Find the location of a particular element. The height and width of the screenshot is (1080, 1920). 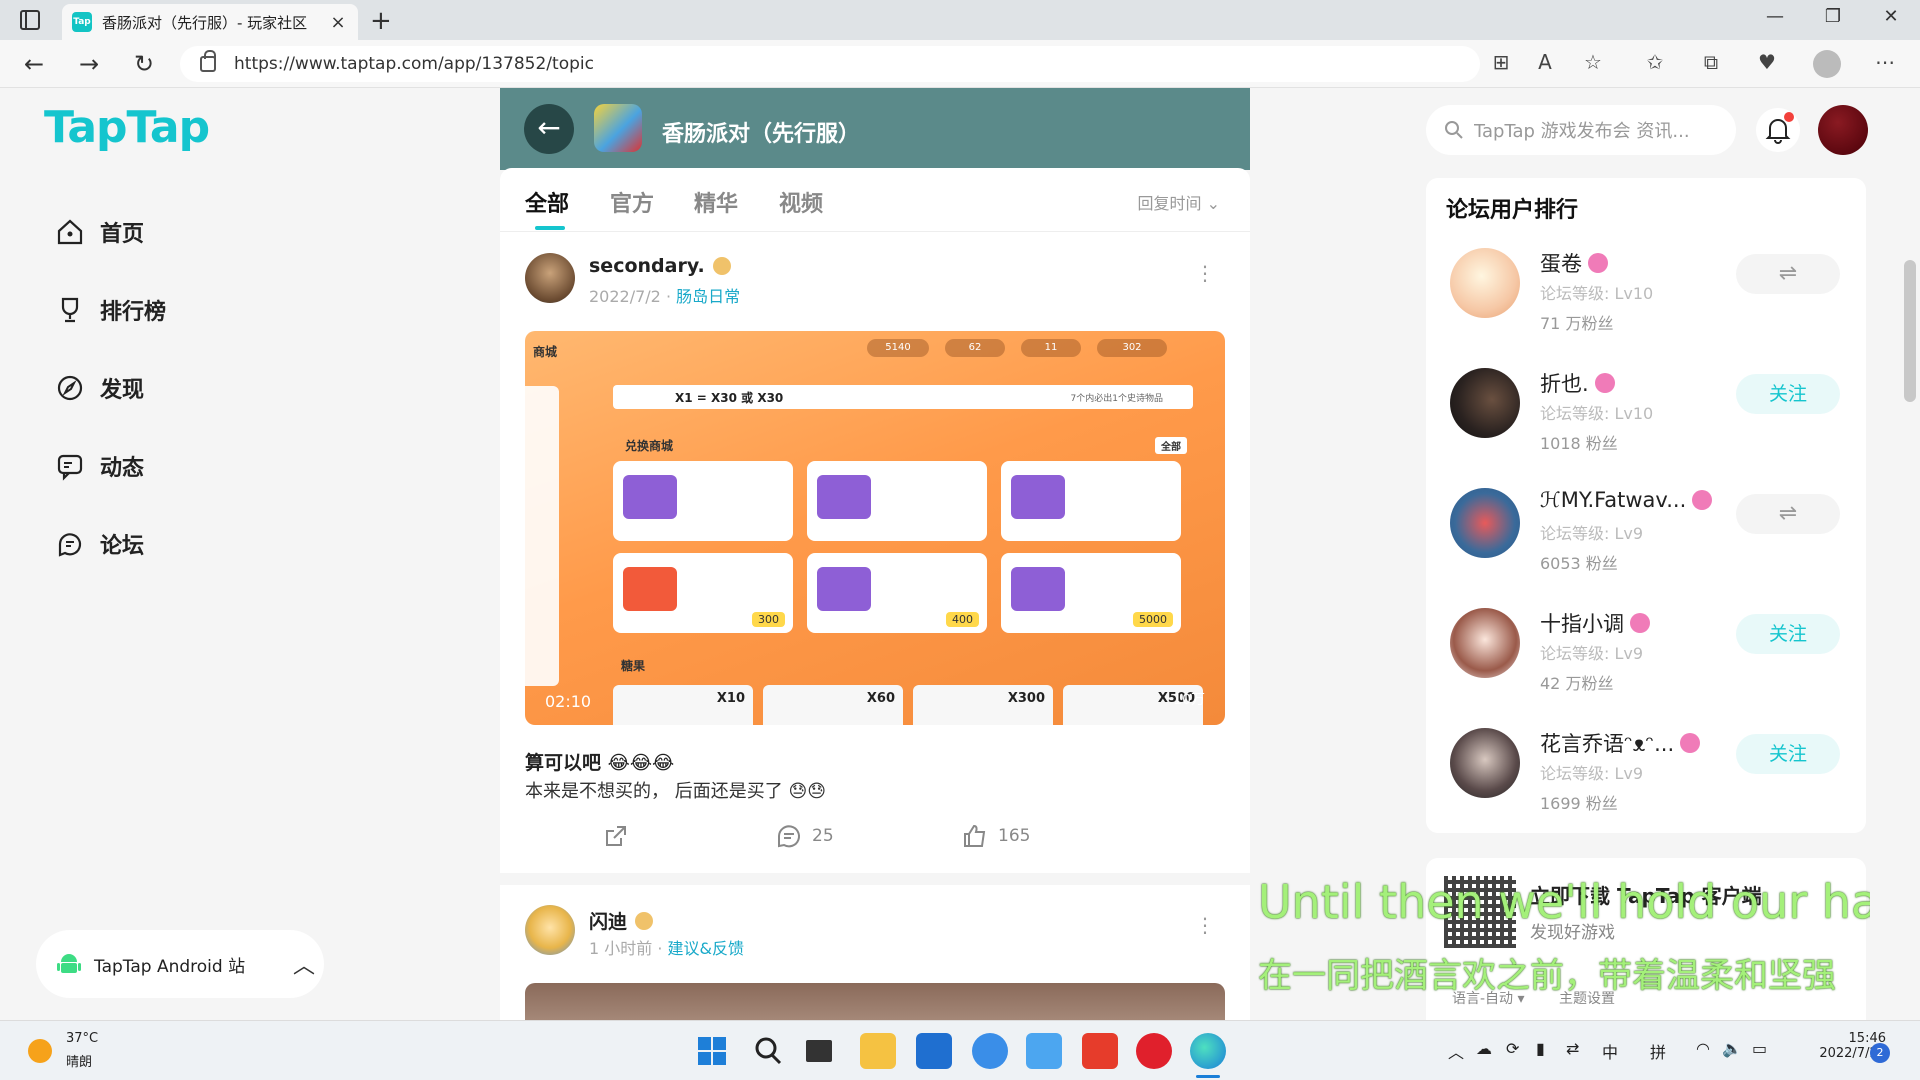

like-button: 165 is located at coordinates (996, 836).